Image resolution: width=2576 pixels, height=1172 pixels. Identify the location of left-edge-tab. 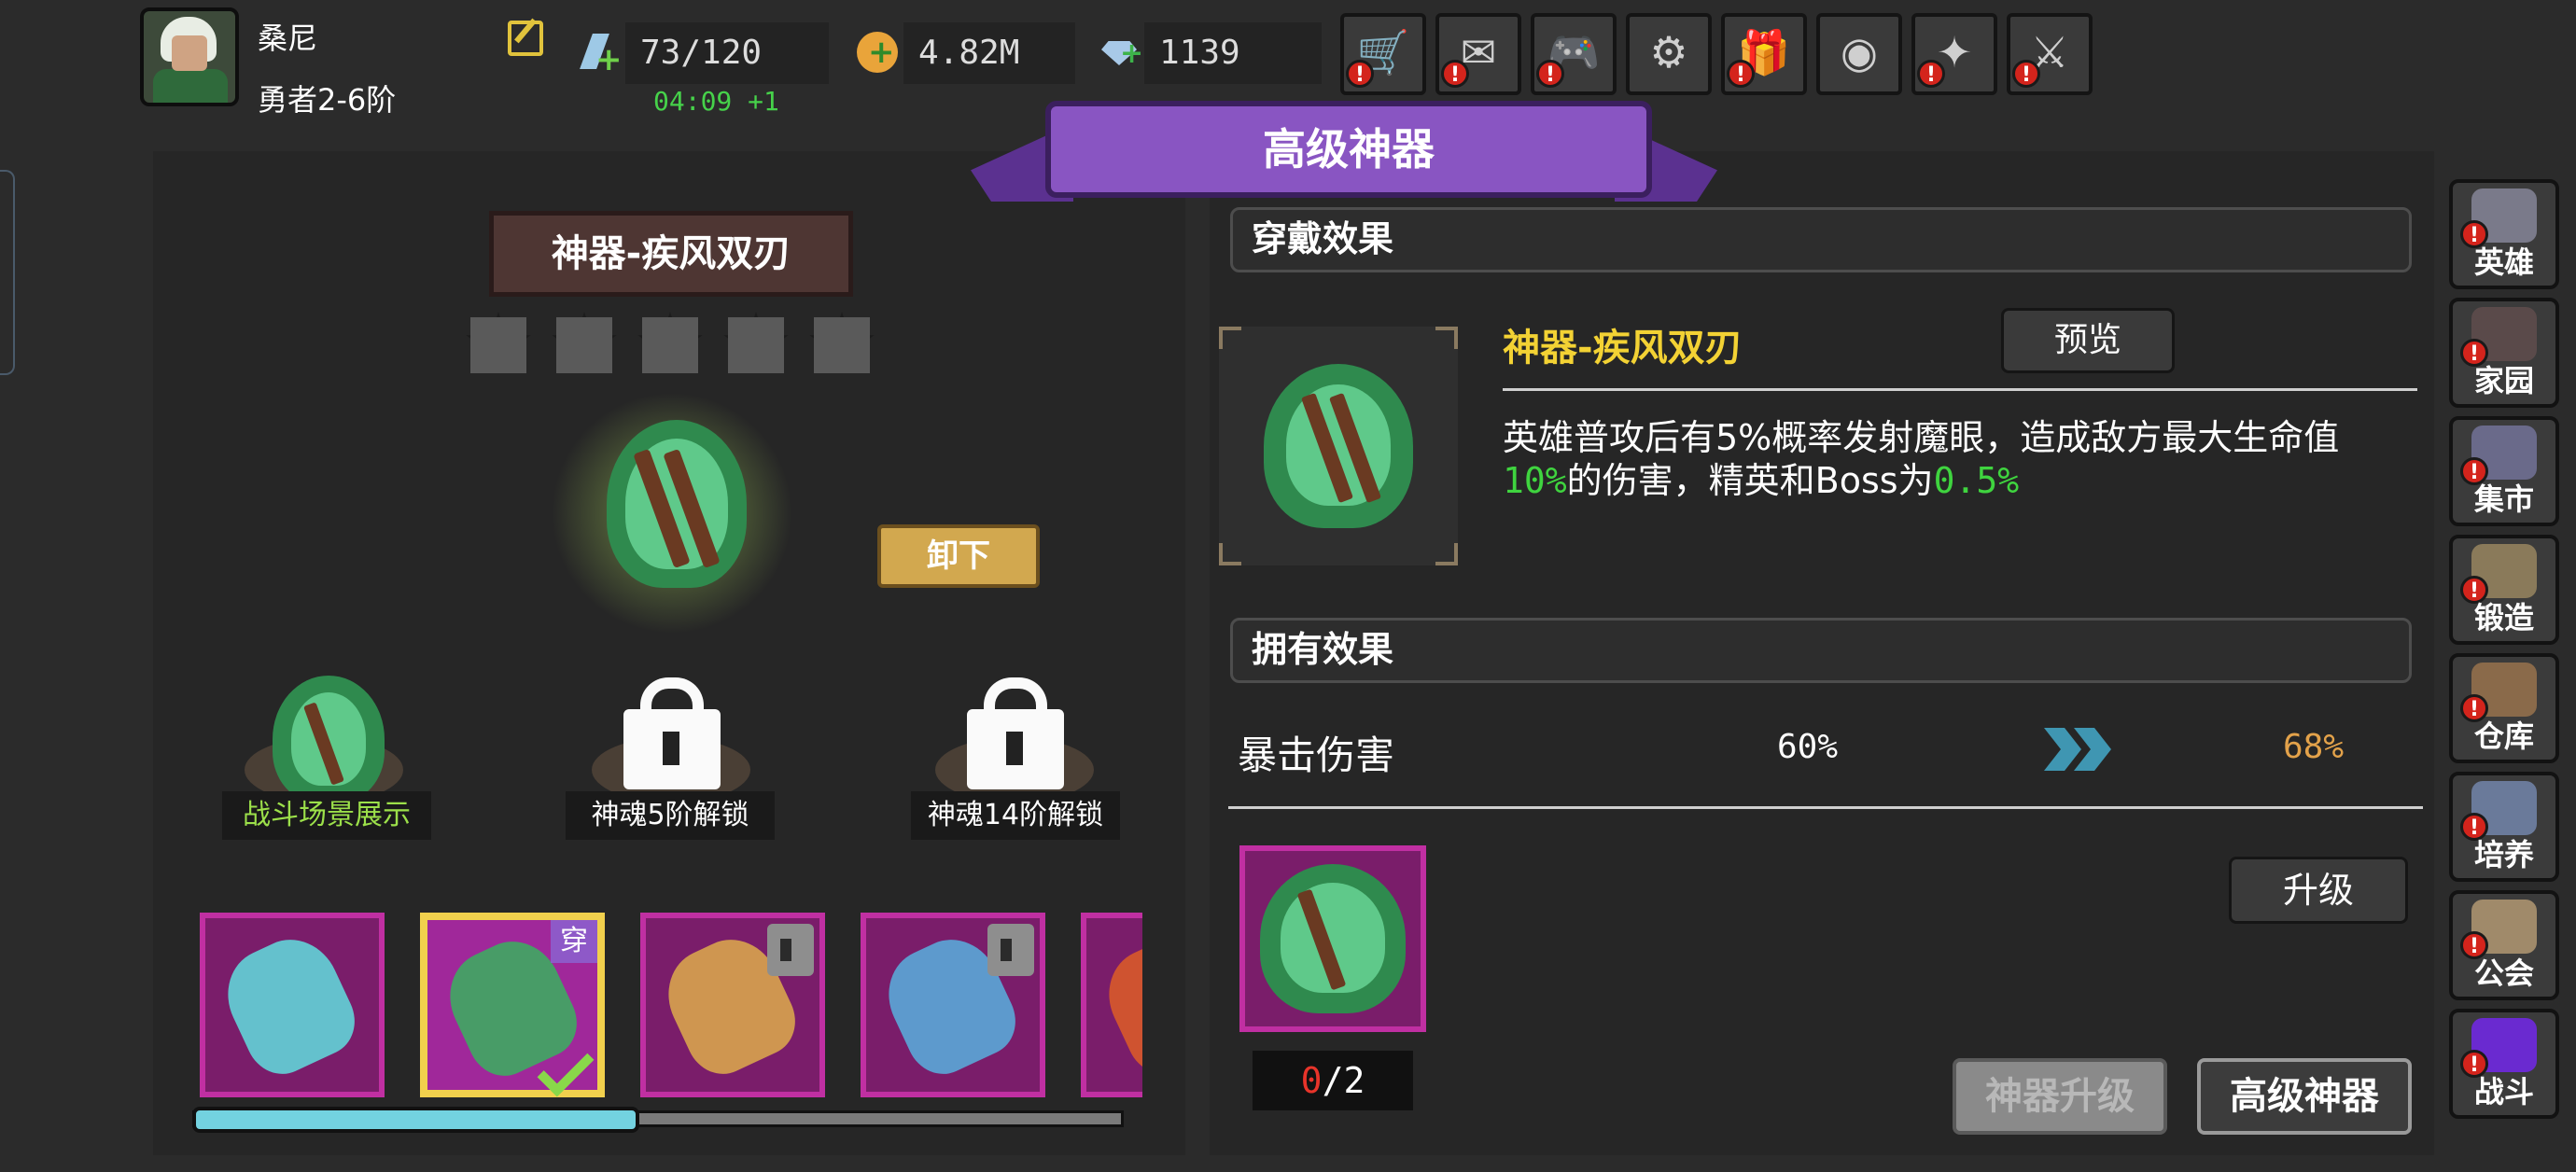
(7, 272).